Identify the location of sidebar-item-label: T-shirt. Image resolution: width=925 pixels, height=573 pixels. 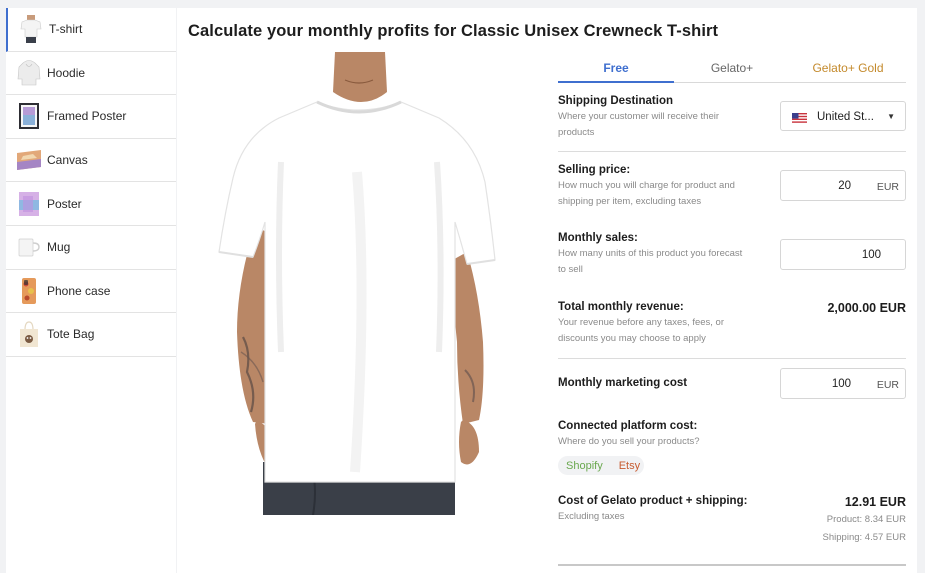
(66, 29).